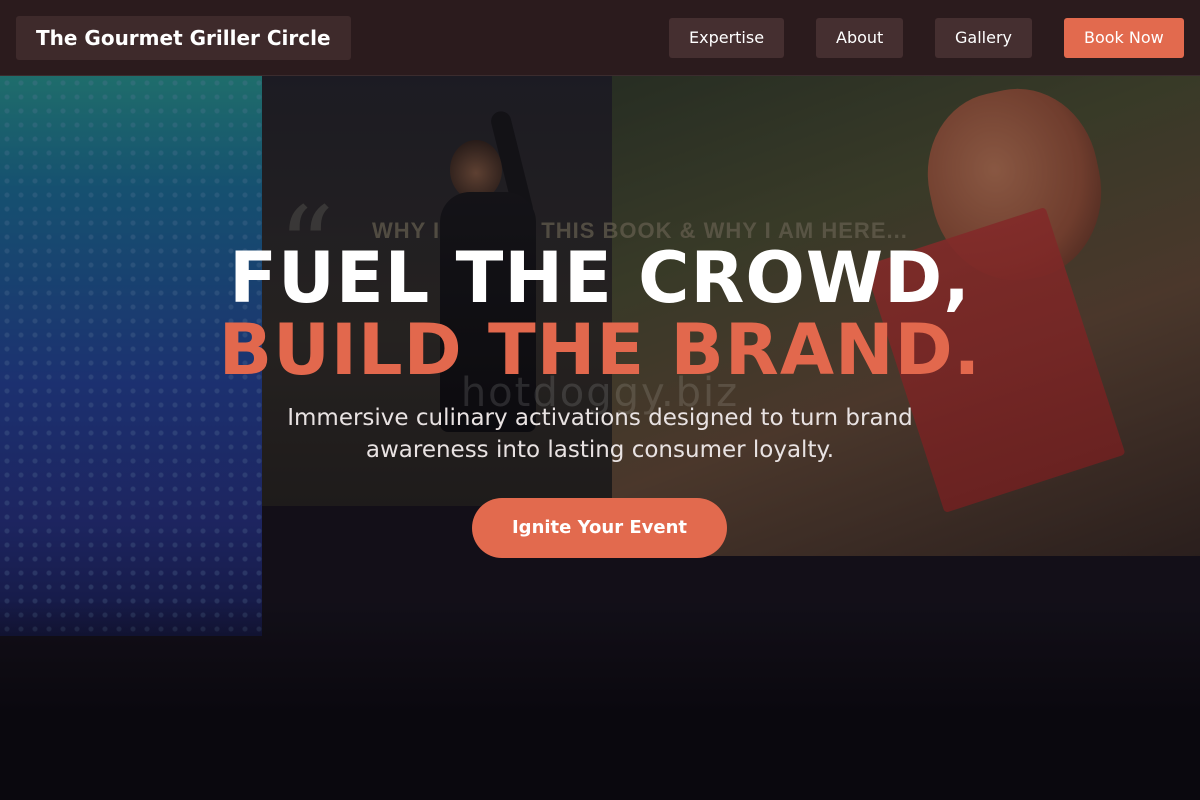 This screenshot has height=800, width=1200. I want to click on ignite-event-button: Ignite Your Event, so click(599, 528).